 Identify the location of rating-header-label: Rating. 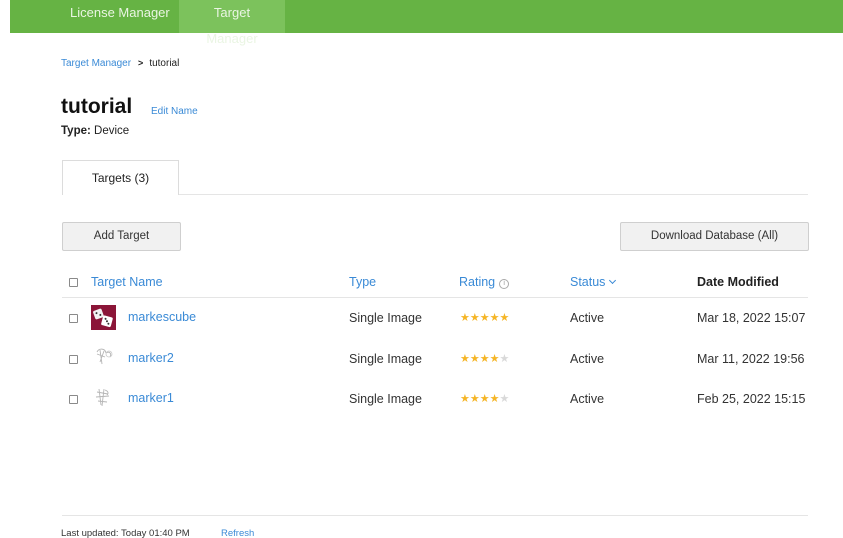
(477, 282).